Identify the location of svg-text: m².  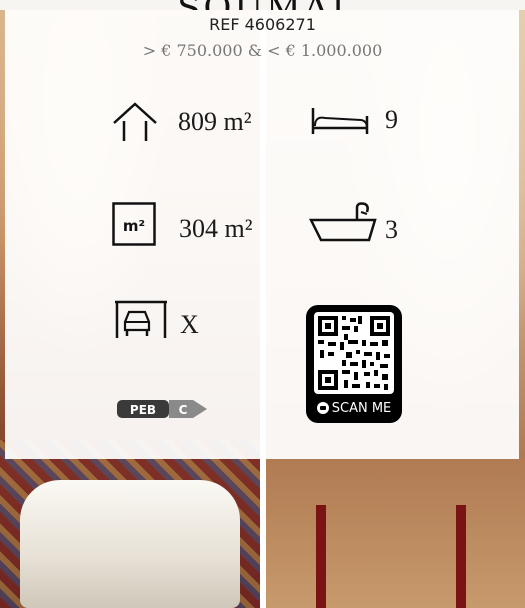
(134, 226).